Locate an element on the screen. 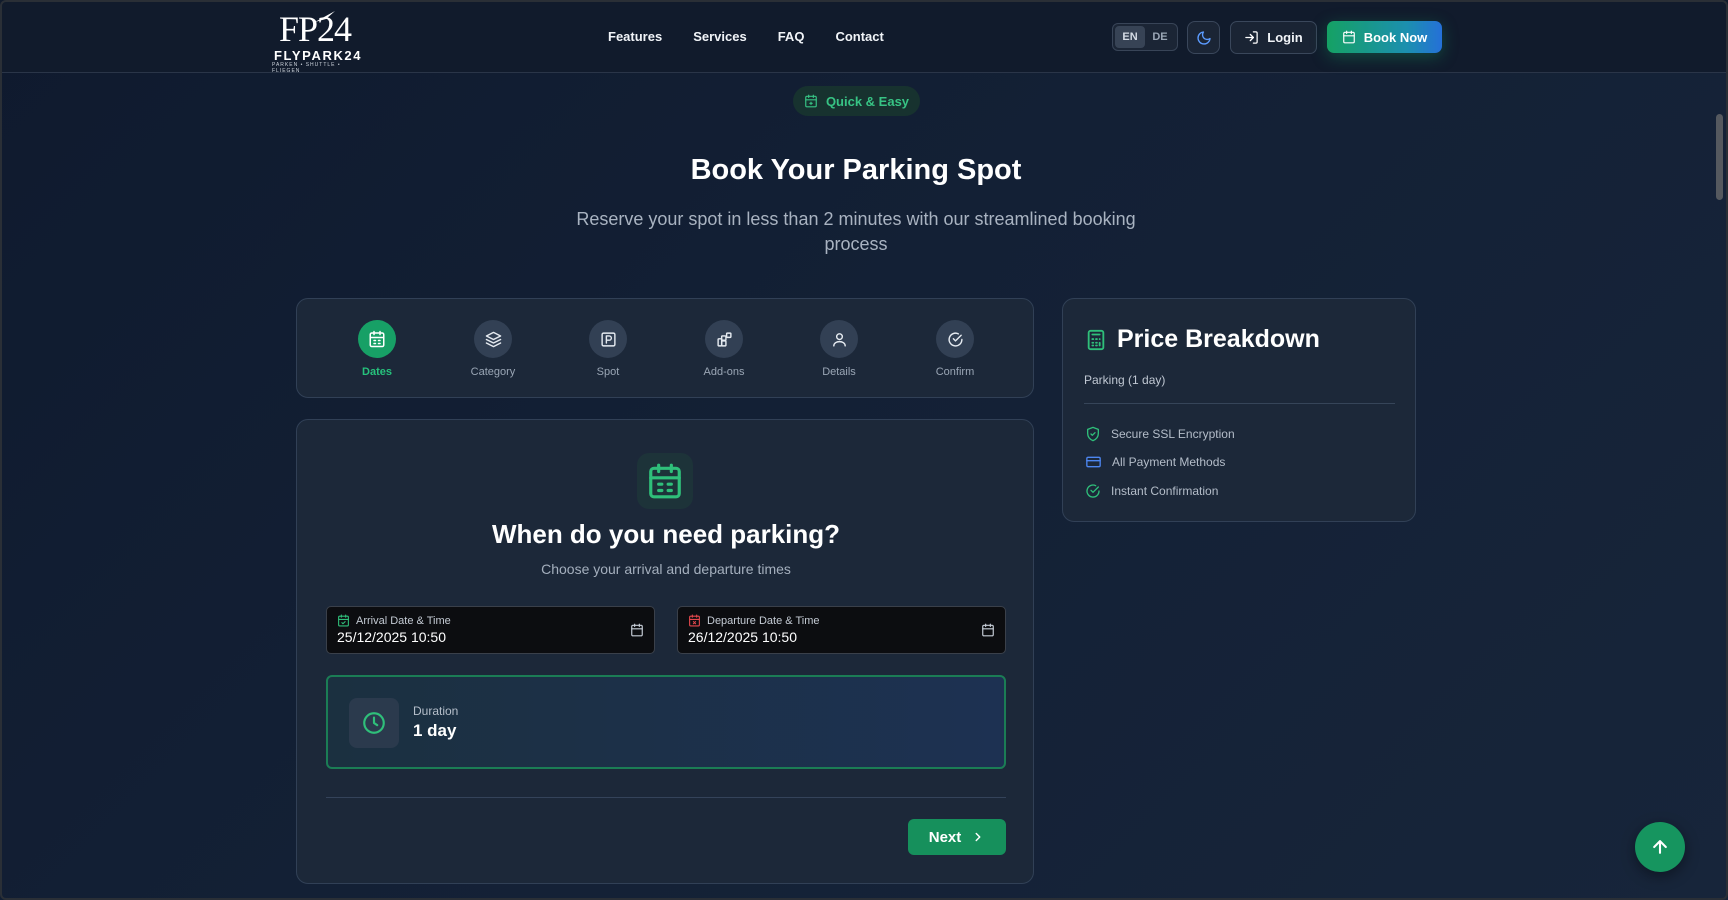  step-category: Category is located at coordinates (493, 349).